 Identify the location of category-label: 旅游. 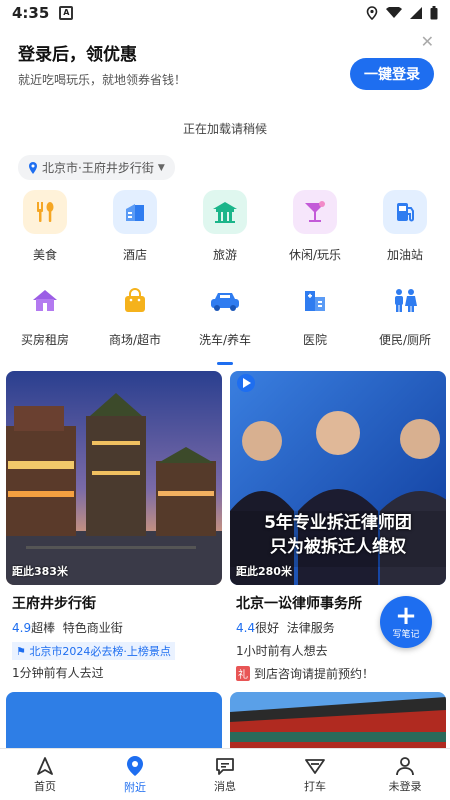
(224, 255).